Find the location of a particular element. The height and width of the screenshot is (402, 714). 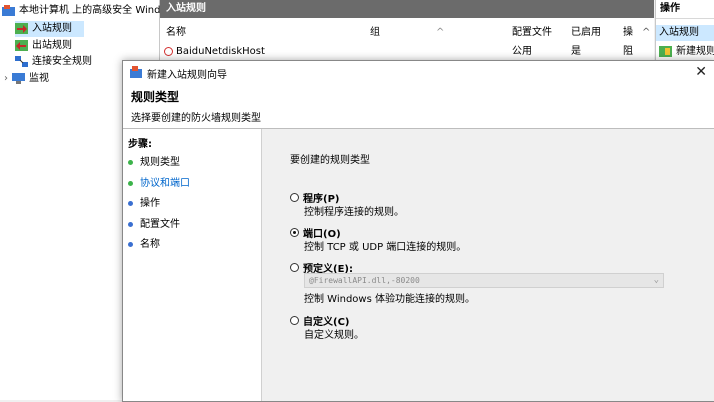

radio-custom is located at coordinates (294, 320).